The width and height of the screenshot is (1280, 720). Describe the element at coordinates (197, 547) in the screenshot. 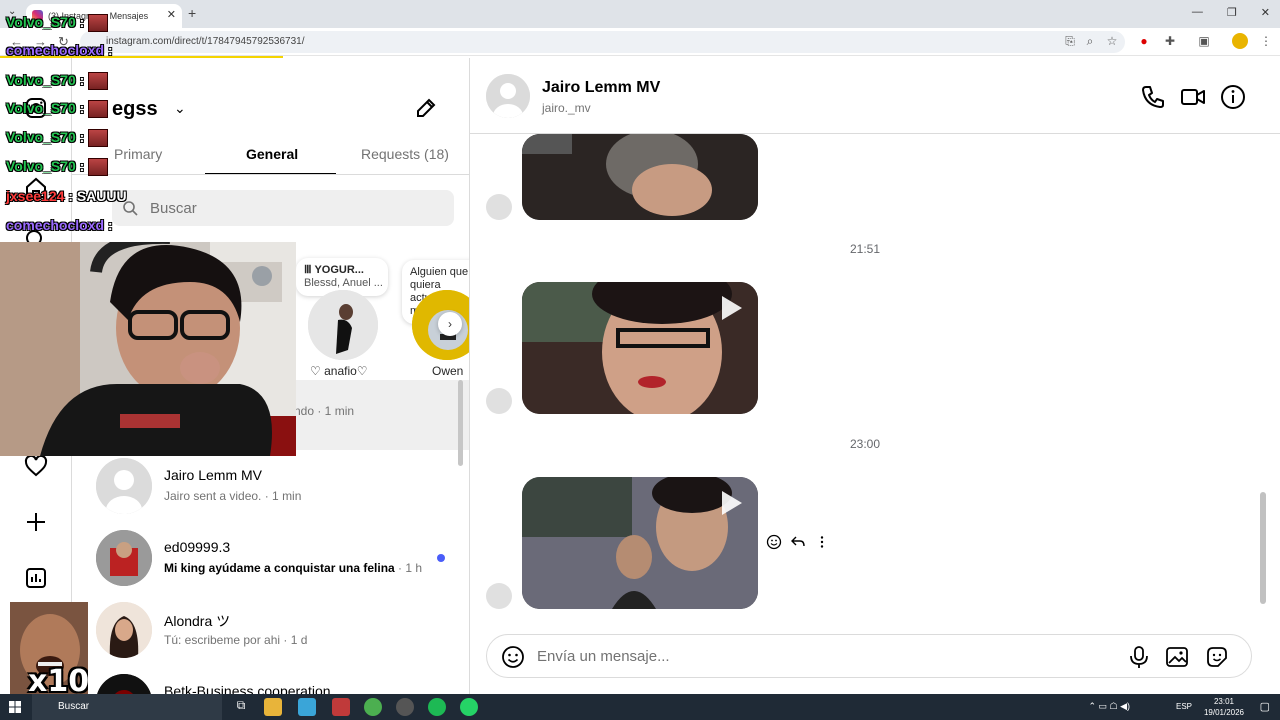

I see `conversation-name: ed09999.3` at that location.